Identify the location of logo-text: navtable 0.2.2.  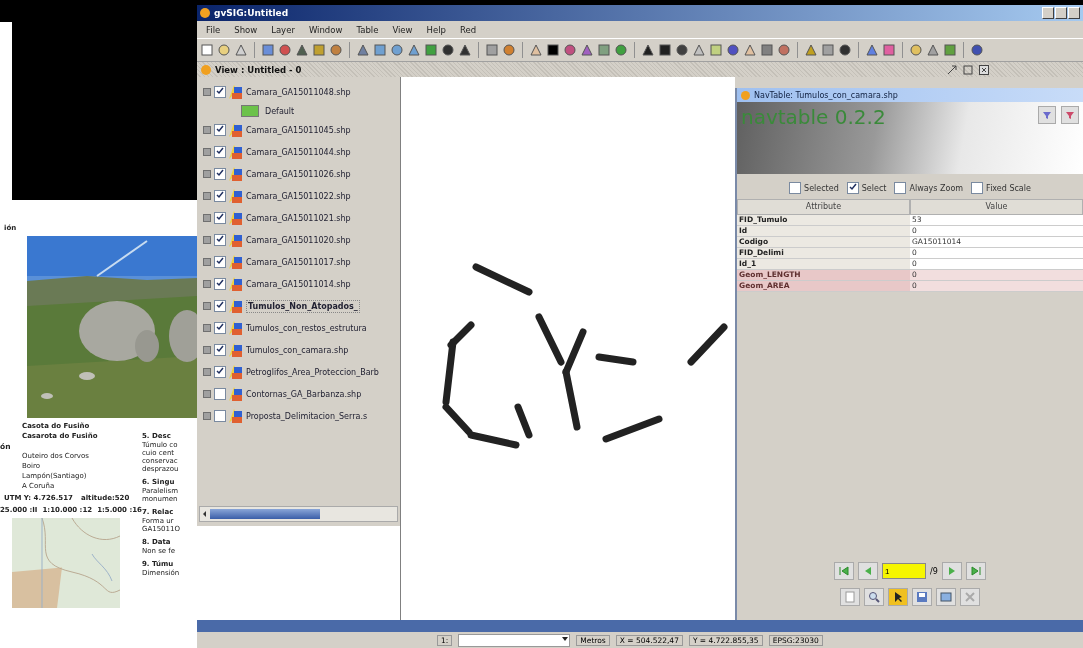
(813, 117).